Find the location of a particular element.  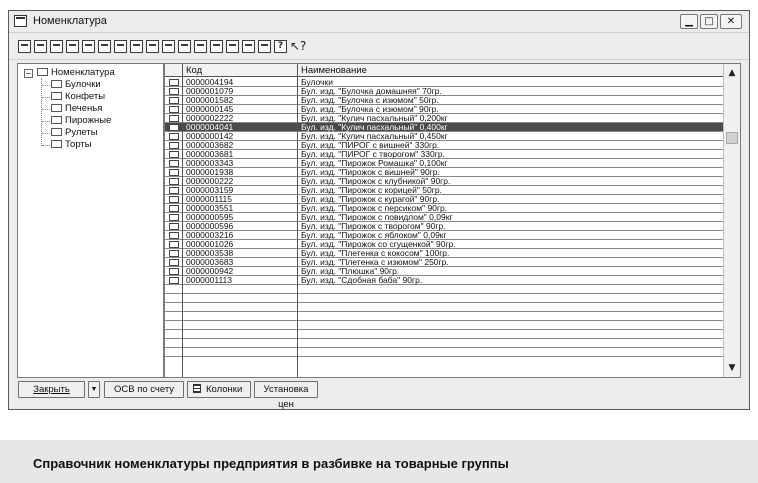

maximize-button: □ is located at coordinates (709, 21).